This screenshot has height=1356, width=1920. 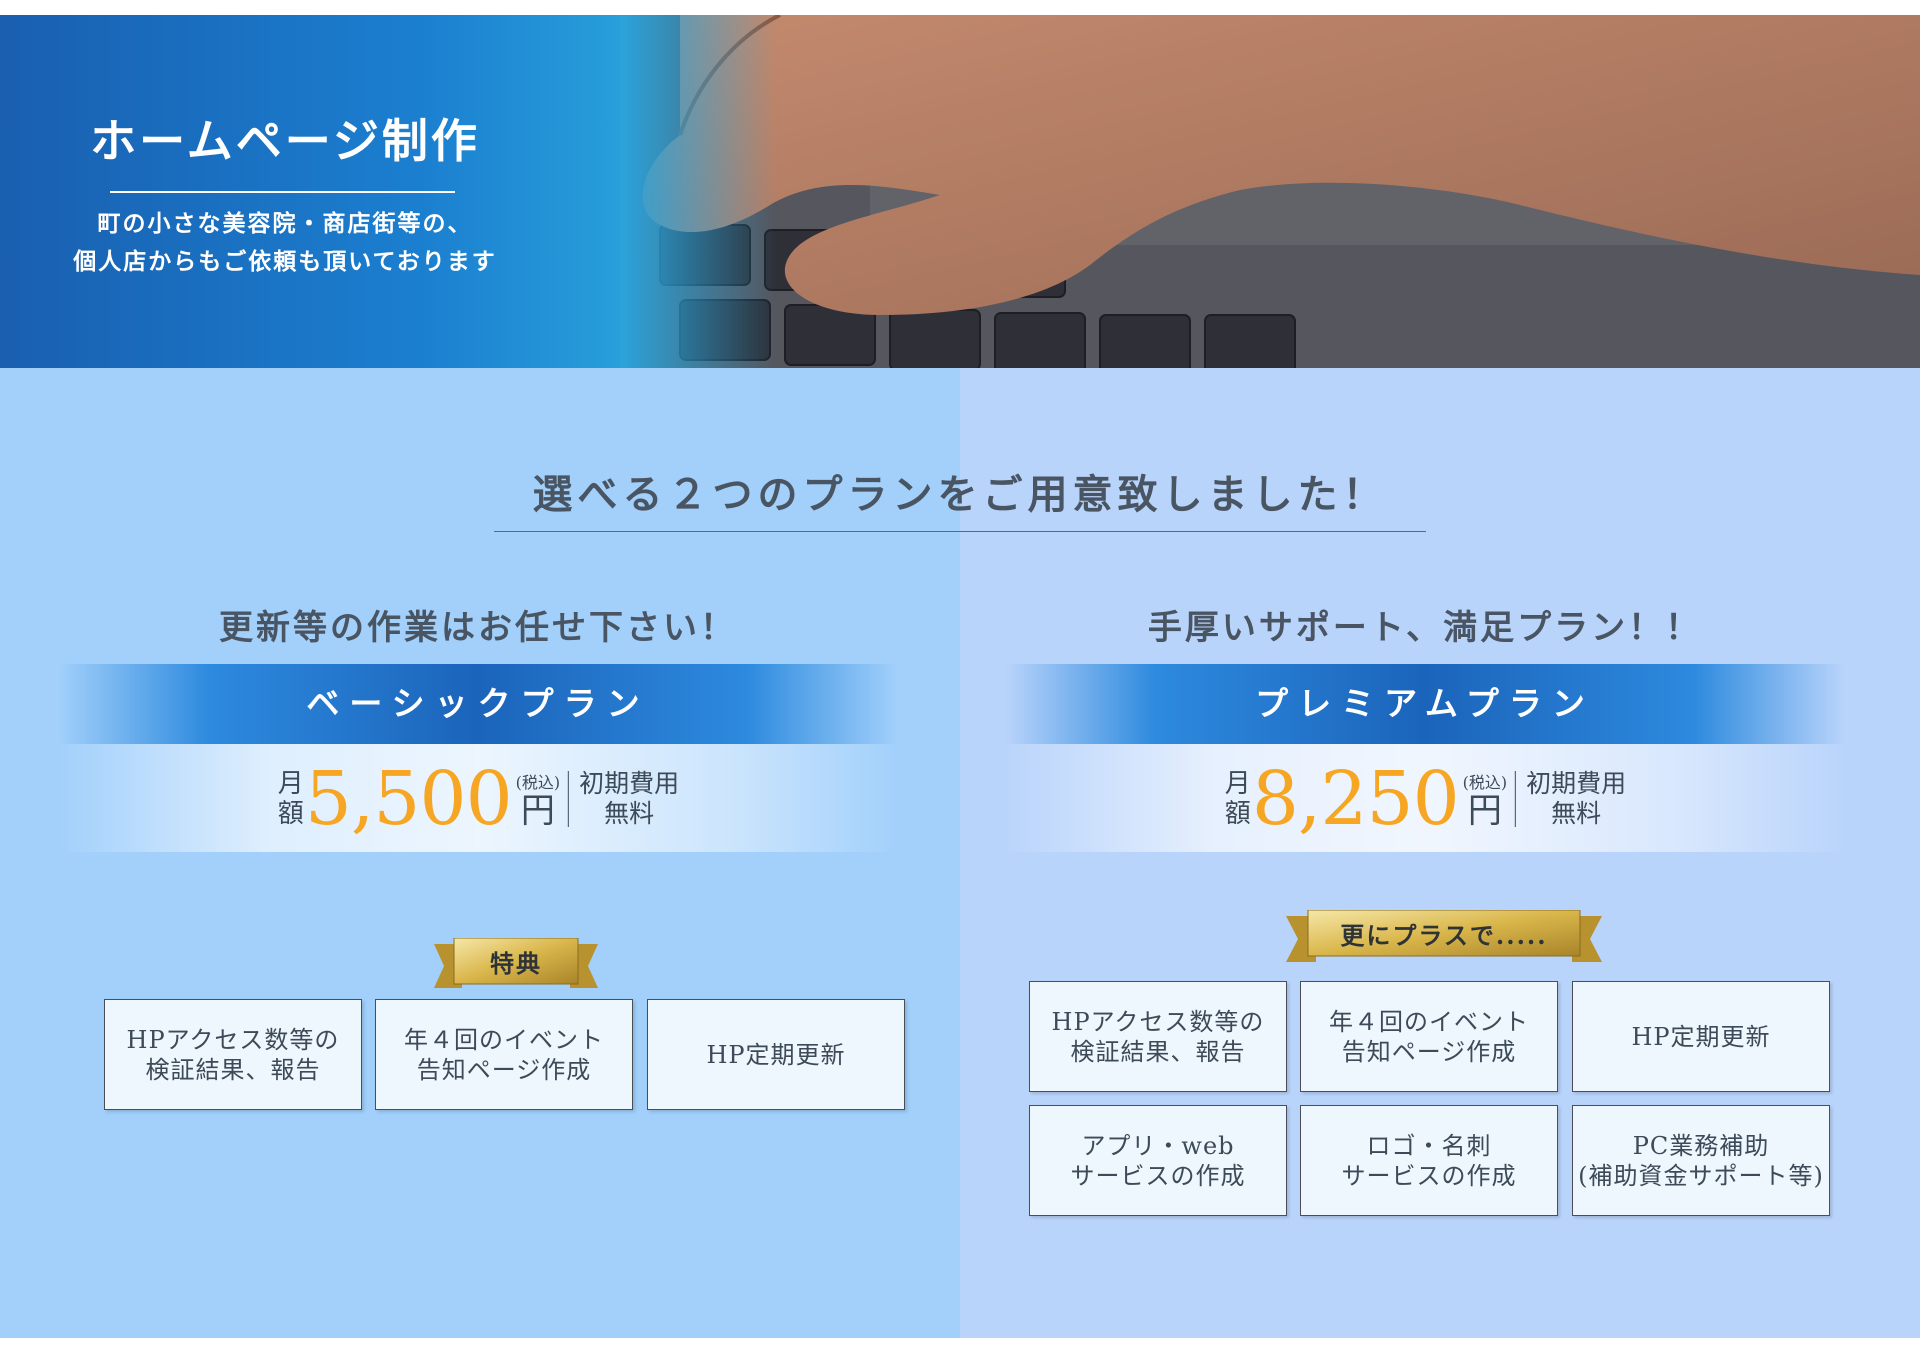 What do you see at coordinates (960, 531) in the screenshot?
I see `main-heading-rule` at bounding box center [960, 531].